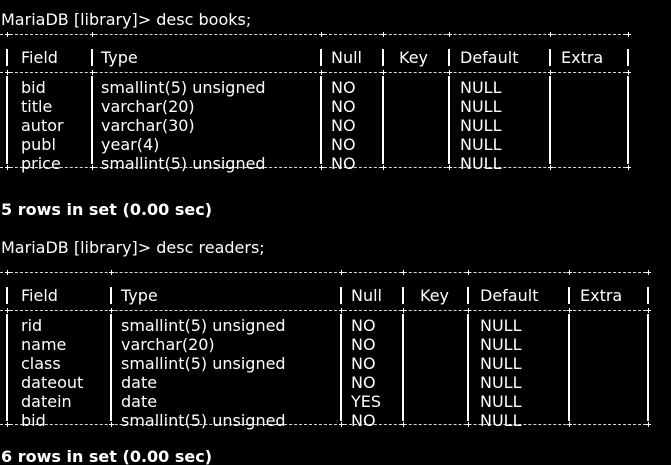 The height and width of the screenshot is (465, 671). I want to click on table-row: title varchar(20) NO NULL, so click(335, 106).